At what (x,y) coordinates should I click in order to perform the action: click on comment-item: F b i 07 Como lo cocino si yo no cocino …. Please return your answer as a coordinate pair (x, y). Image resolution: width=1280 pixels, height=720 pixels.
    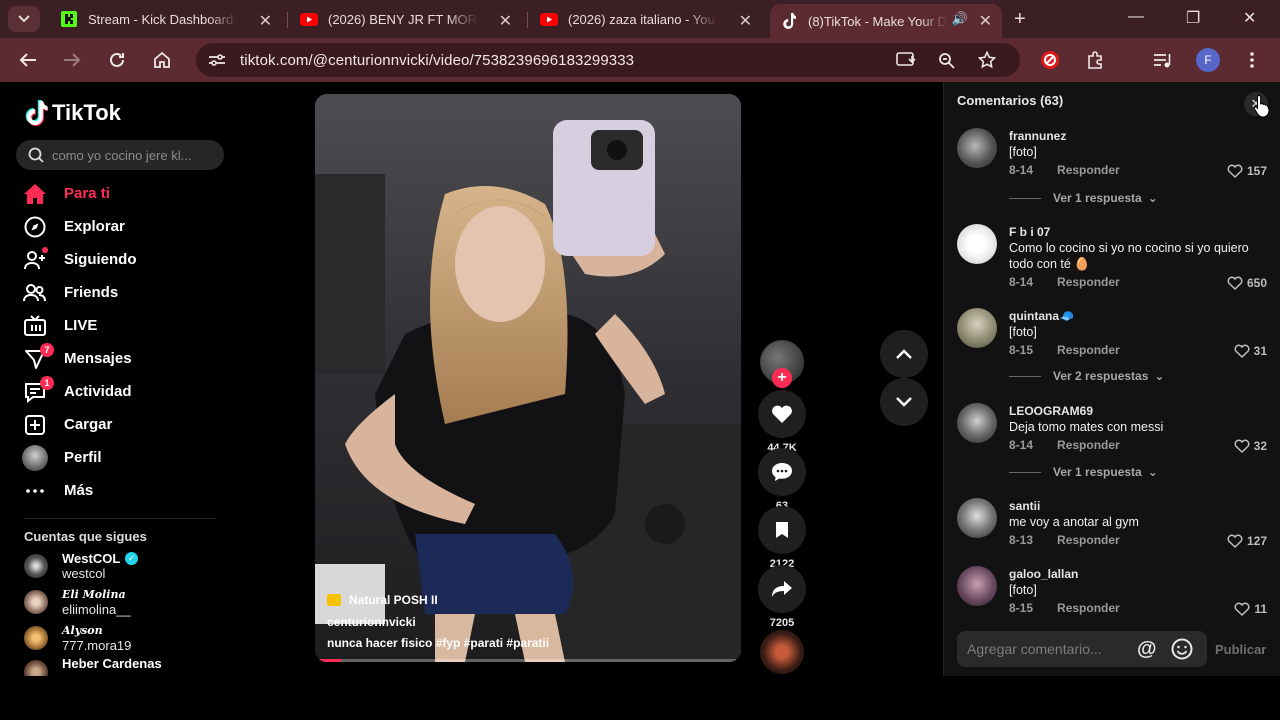
    Looking at the image, I should click on (1115, 257).